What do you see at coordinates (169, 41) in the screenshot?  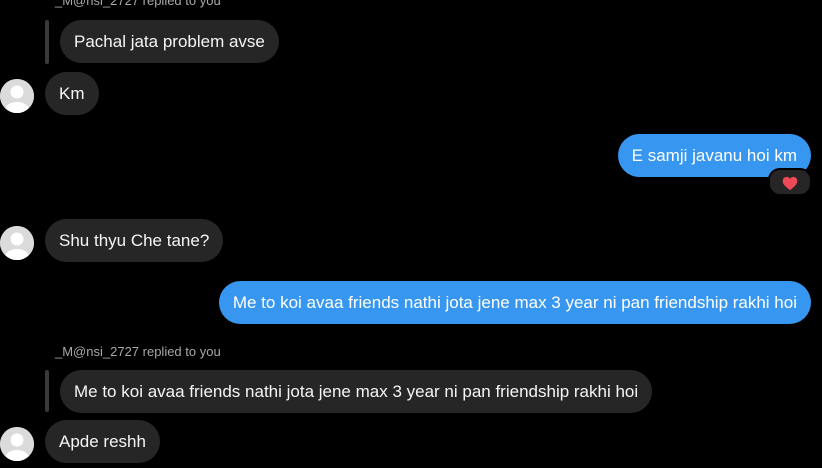 I see `quoted-message-bubble: Pachal jata problem avse` at bounding box center [169, 41].